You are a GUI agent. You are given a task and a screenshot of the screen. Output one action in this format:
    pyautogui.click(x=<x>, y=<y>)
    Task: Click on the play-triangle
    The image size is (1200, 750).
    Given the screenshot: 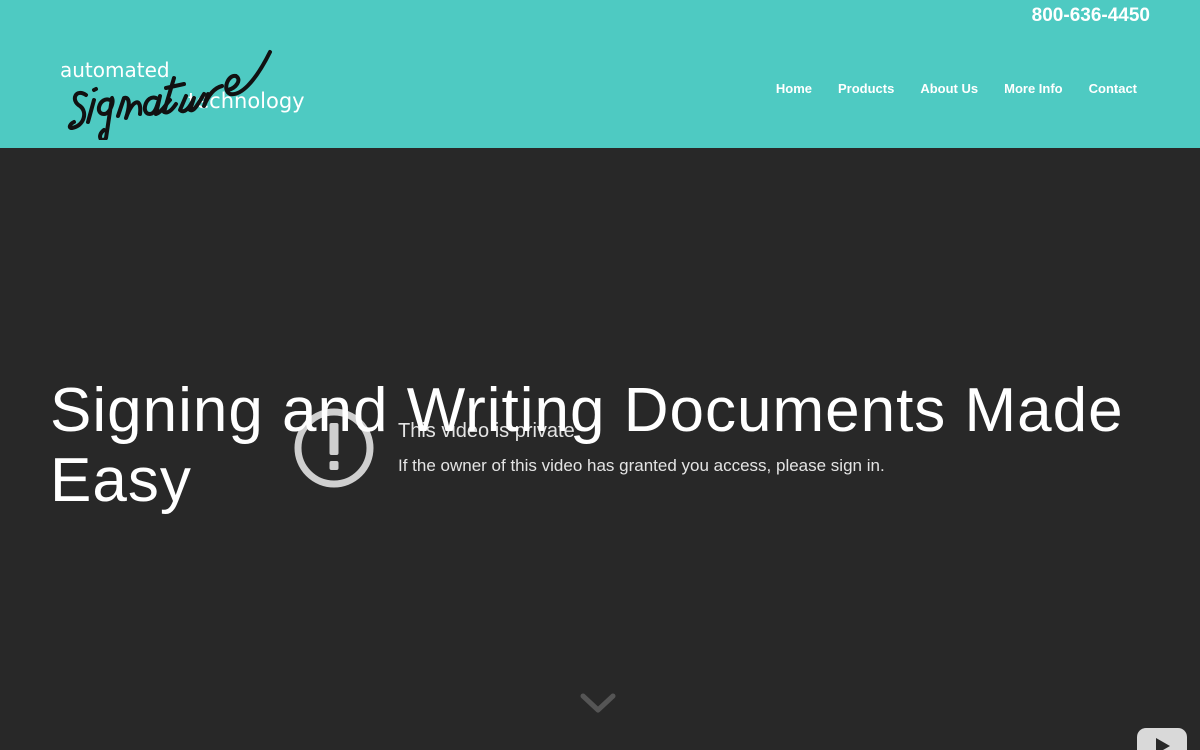 What is the action you would take?
    pyautogui.click(x=1163, y=744)
    